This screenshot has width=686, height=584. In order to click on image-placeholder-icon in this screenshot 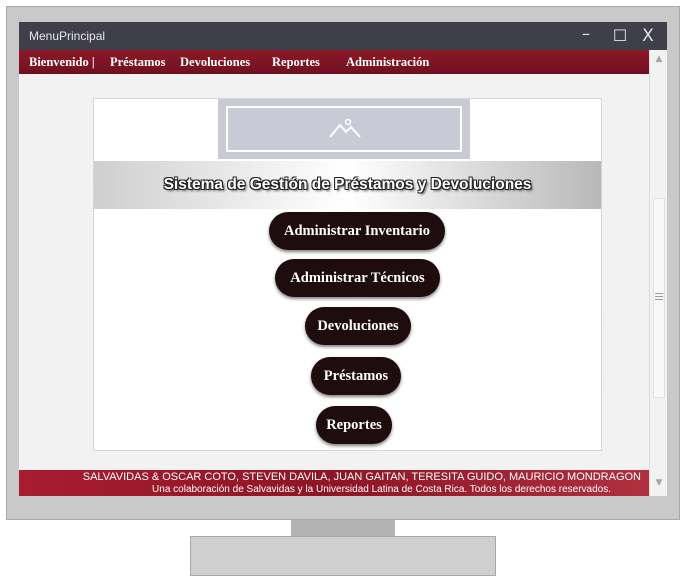, I will do `click(345, 128)`.